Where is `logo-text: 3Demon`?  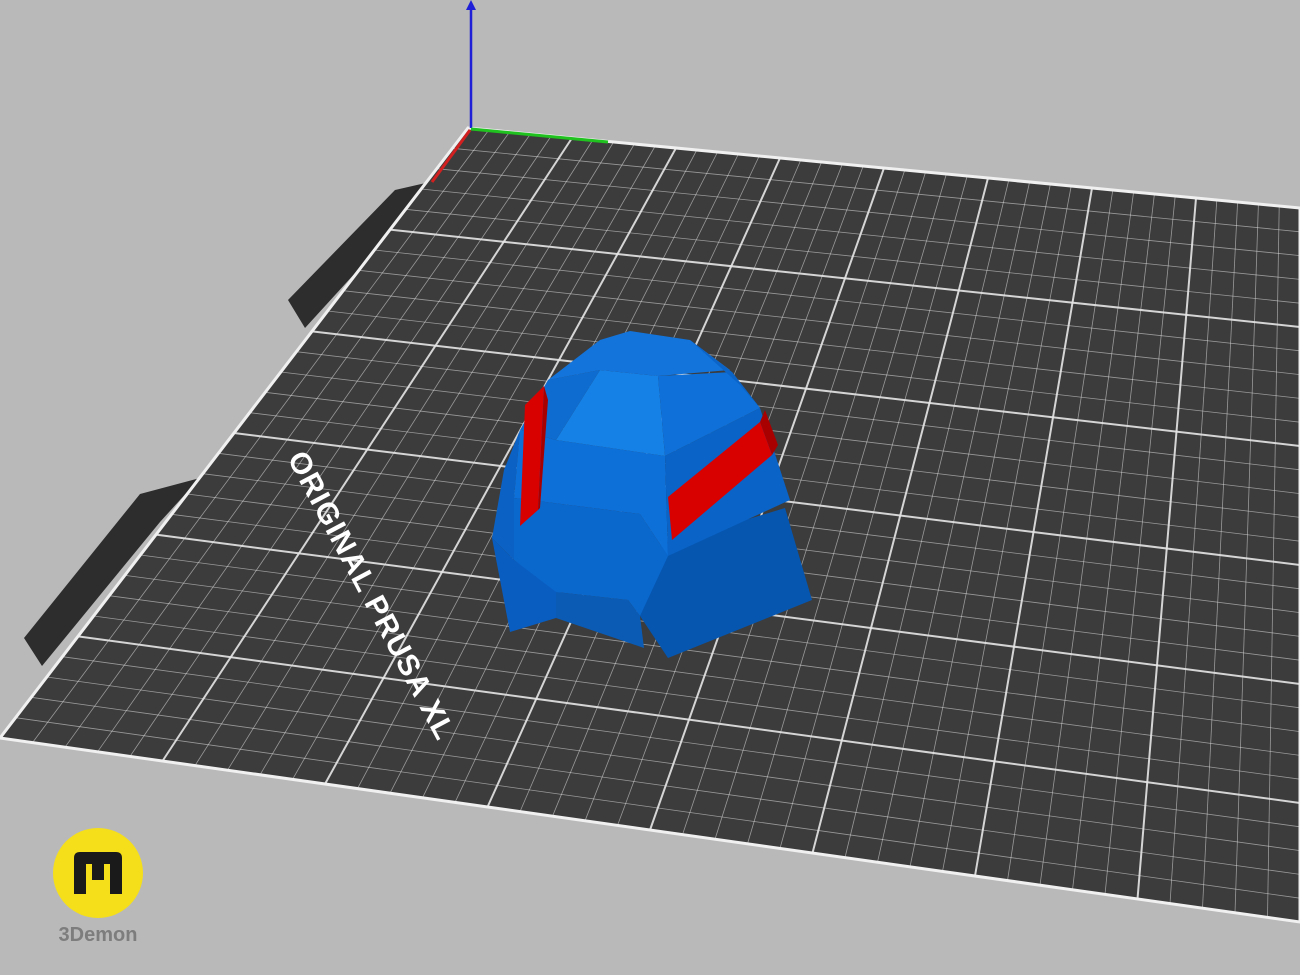 logo-text: 3Demon is located at coordinates (98, 935).